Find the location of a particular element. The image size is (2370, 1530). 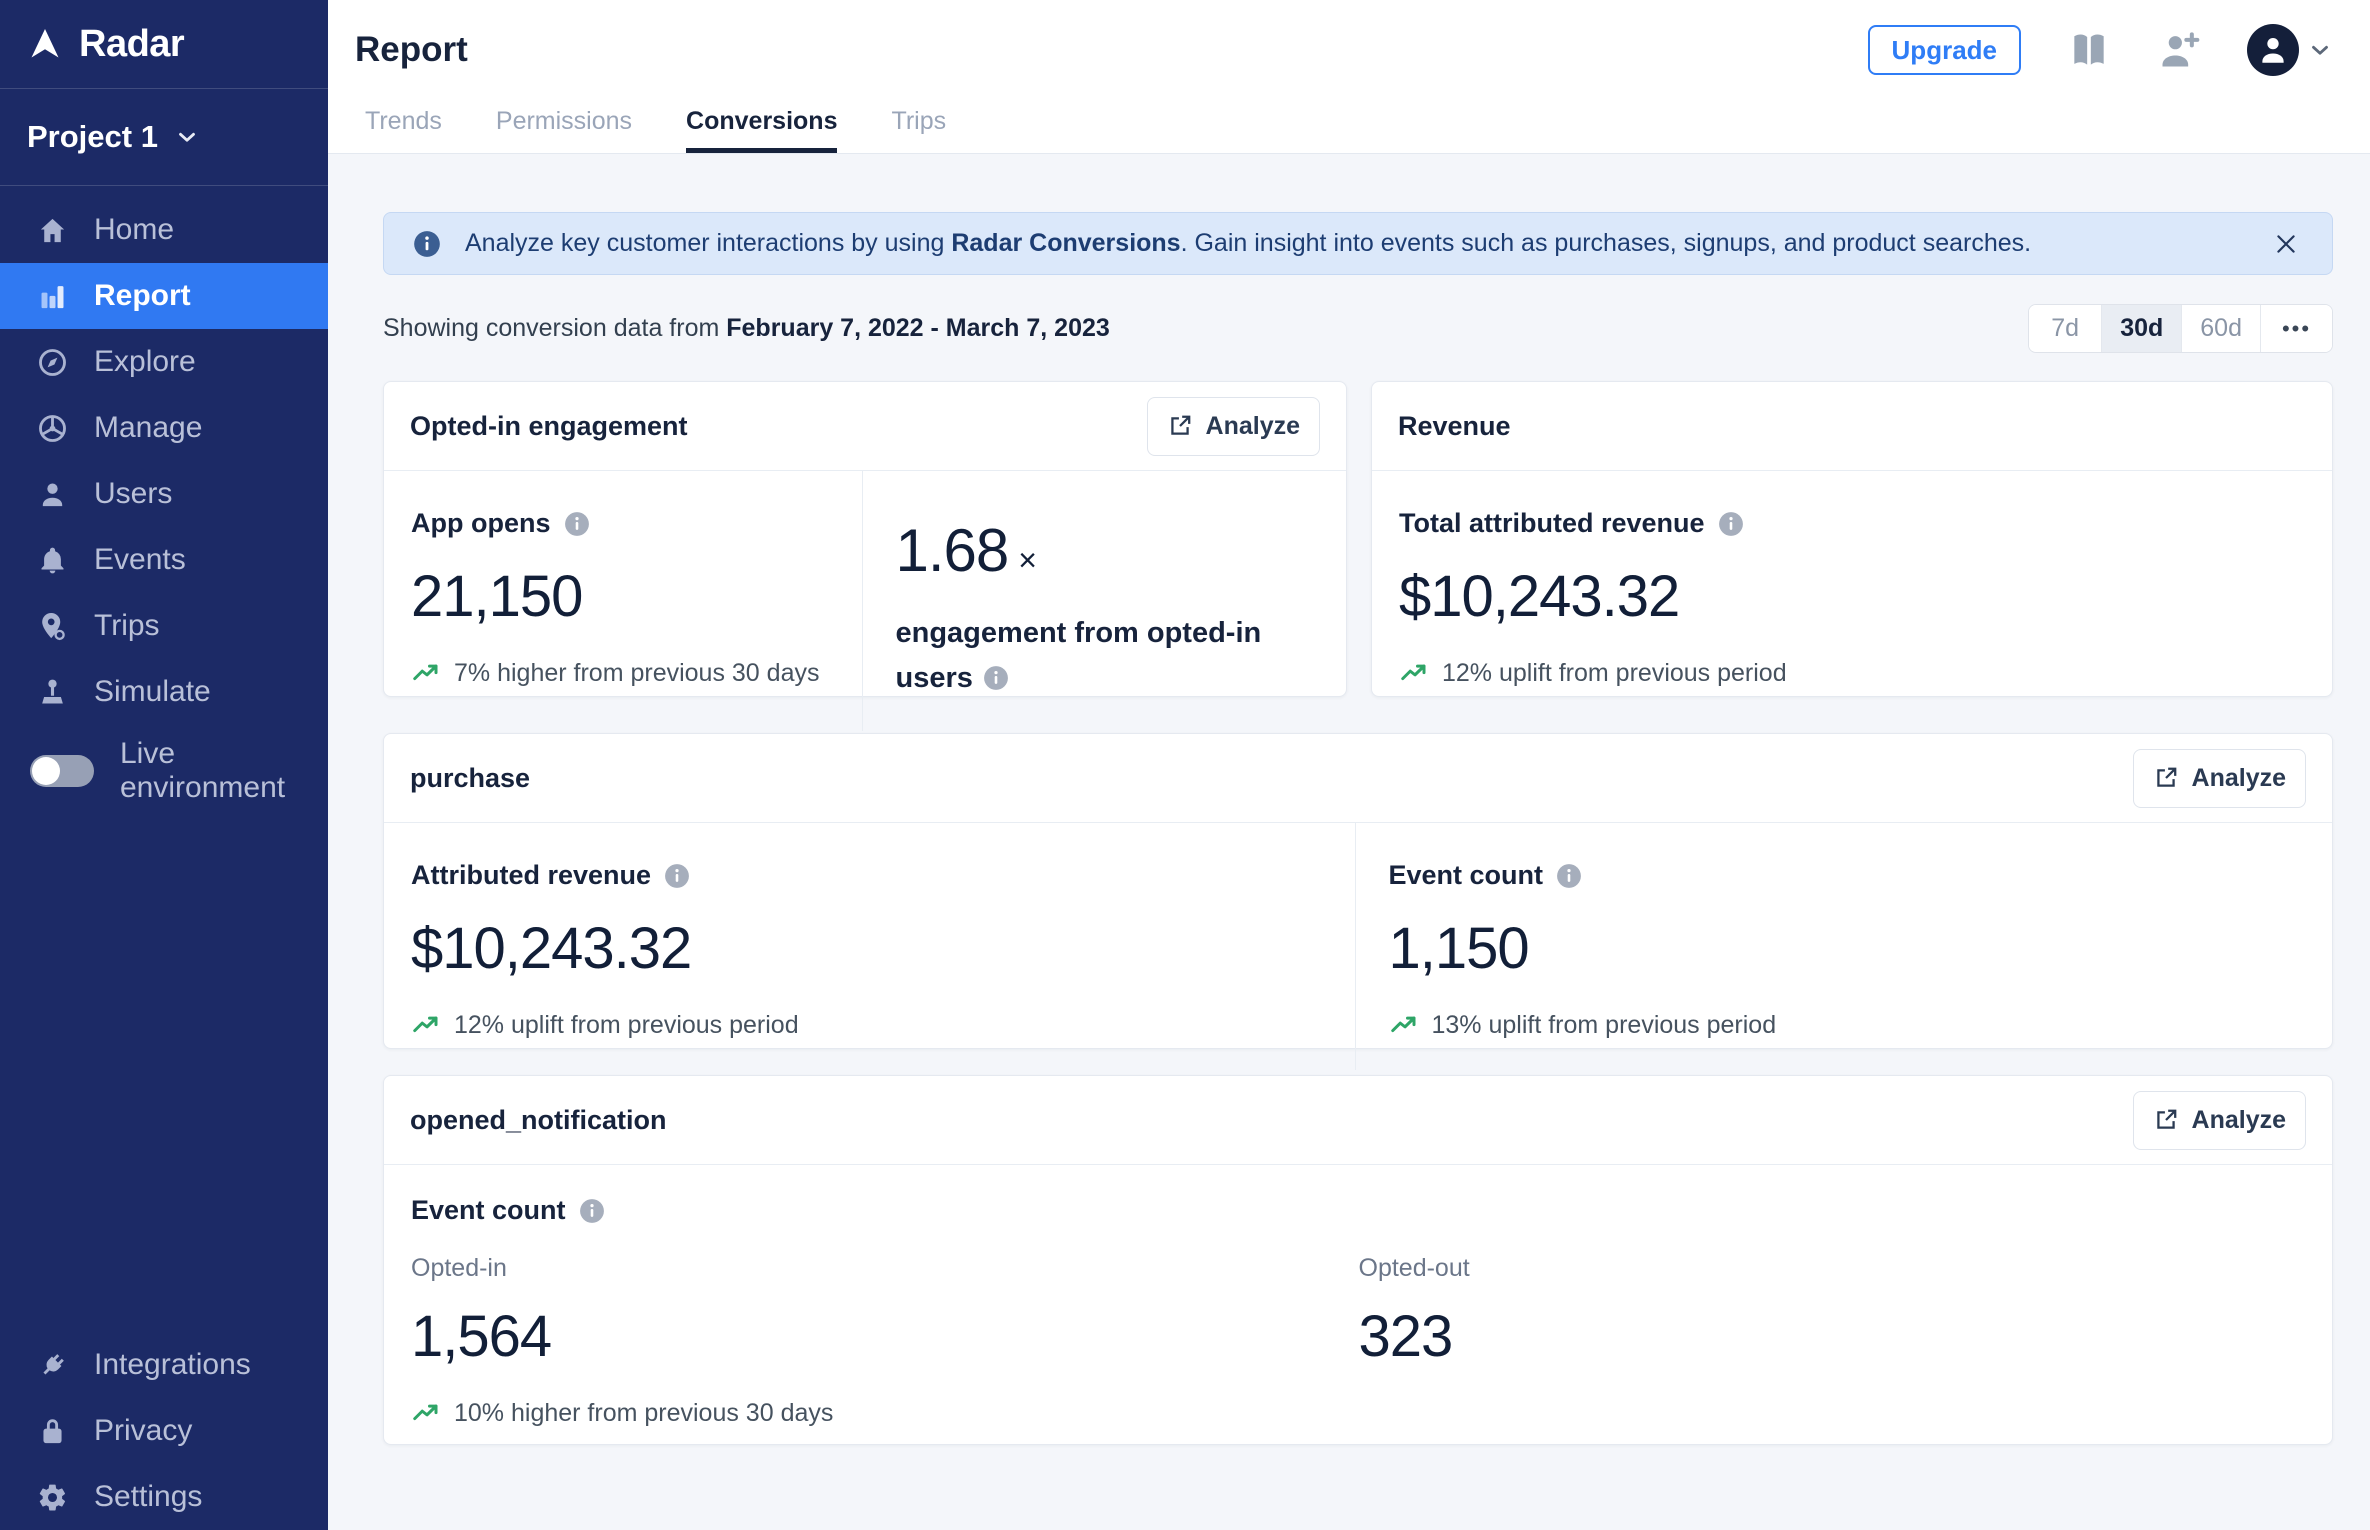

range-30d: 30d is located at coordinates (2141, 328).